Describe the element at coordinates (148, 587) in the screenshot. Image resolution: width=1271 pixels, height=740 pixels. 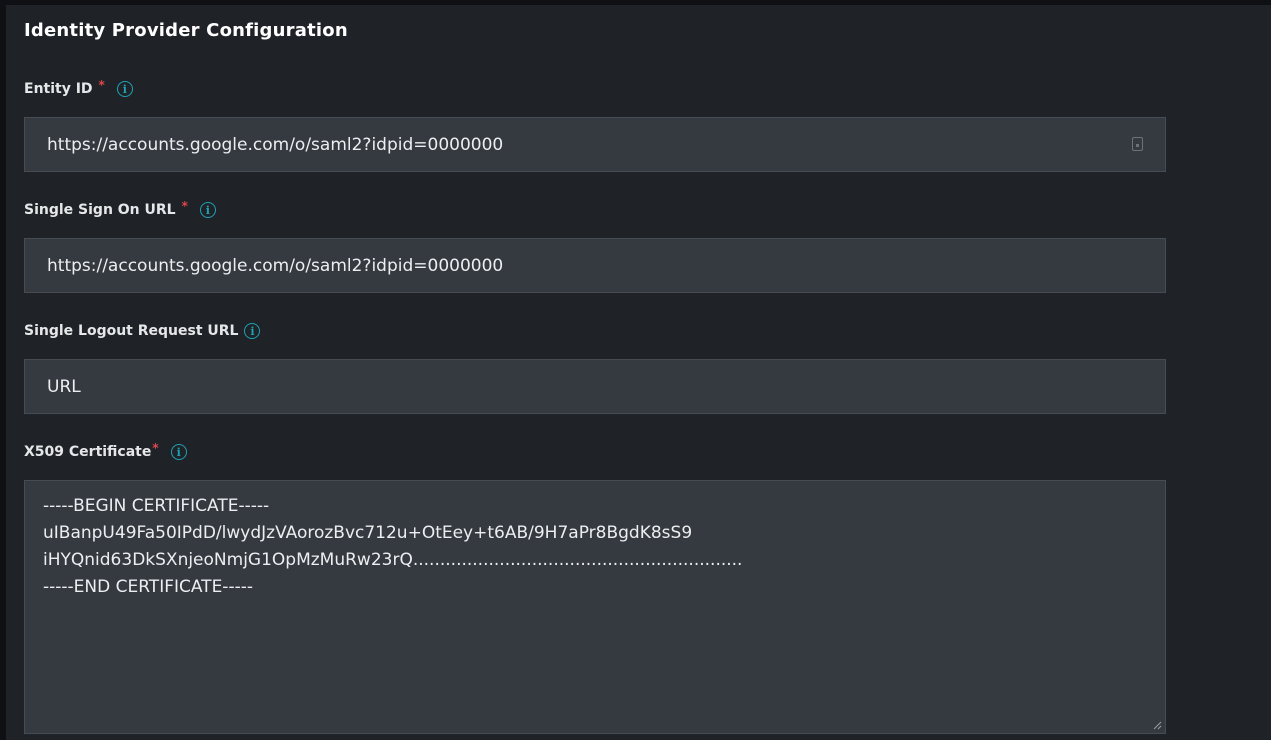
I see `certificate-line: -----END CERTIFICATE-----` at that location.